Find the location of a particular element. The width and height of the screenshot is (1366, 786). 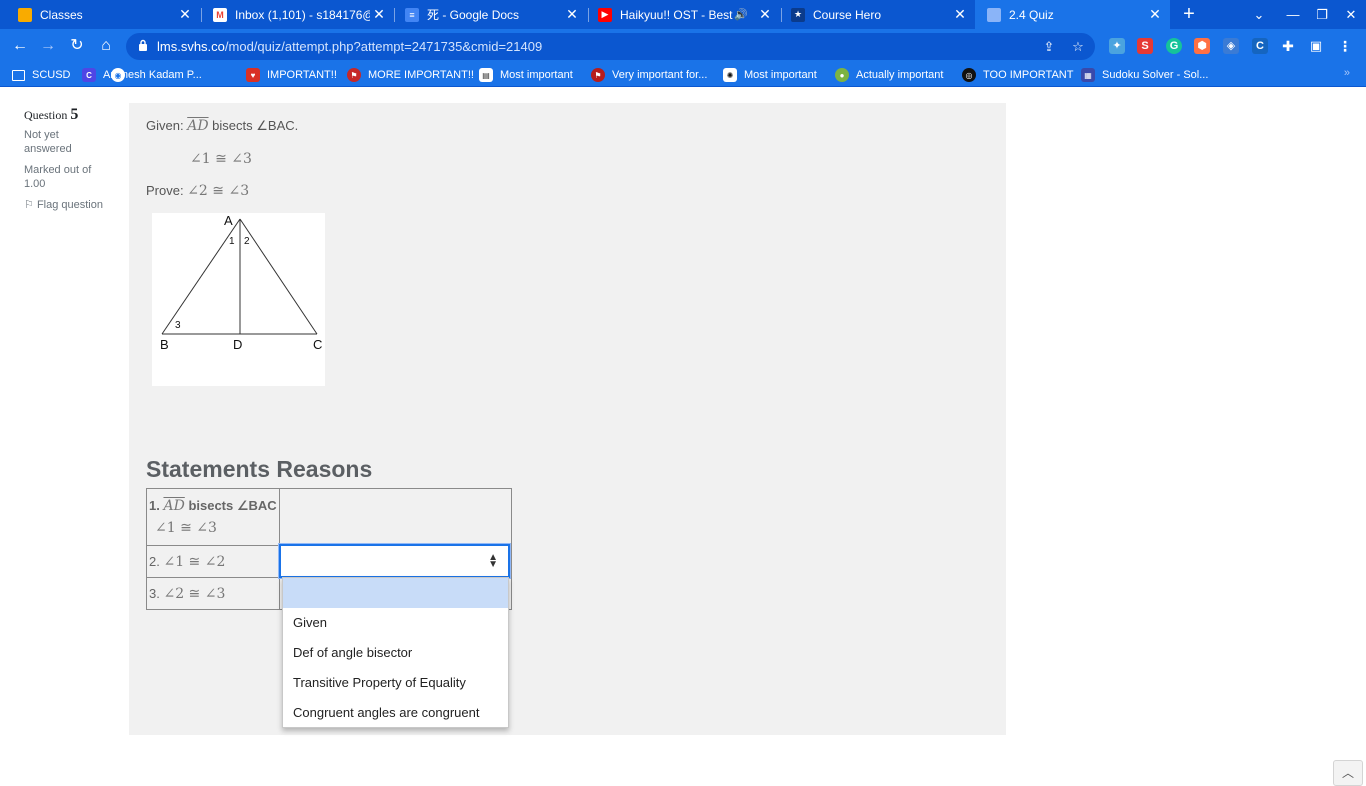

c-icon: C is located at coordinates (89, 75).